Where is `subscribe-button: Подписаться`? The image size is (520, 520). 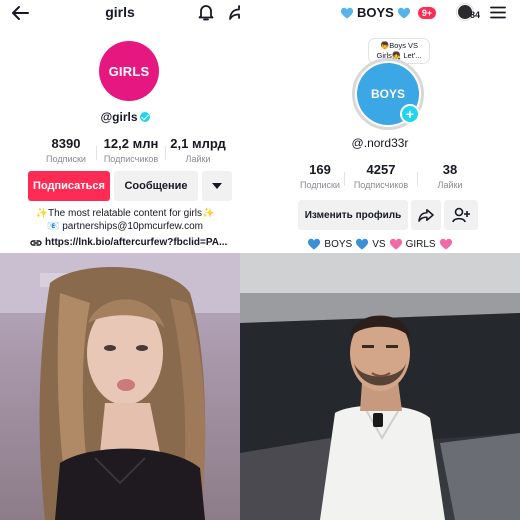
subscribe-button: Подписаться is located at coordinates (69, 186).